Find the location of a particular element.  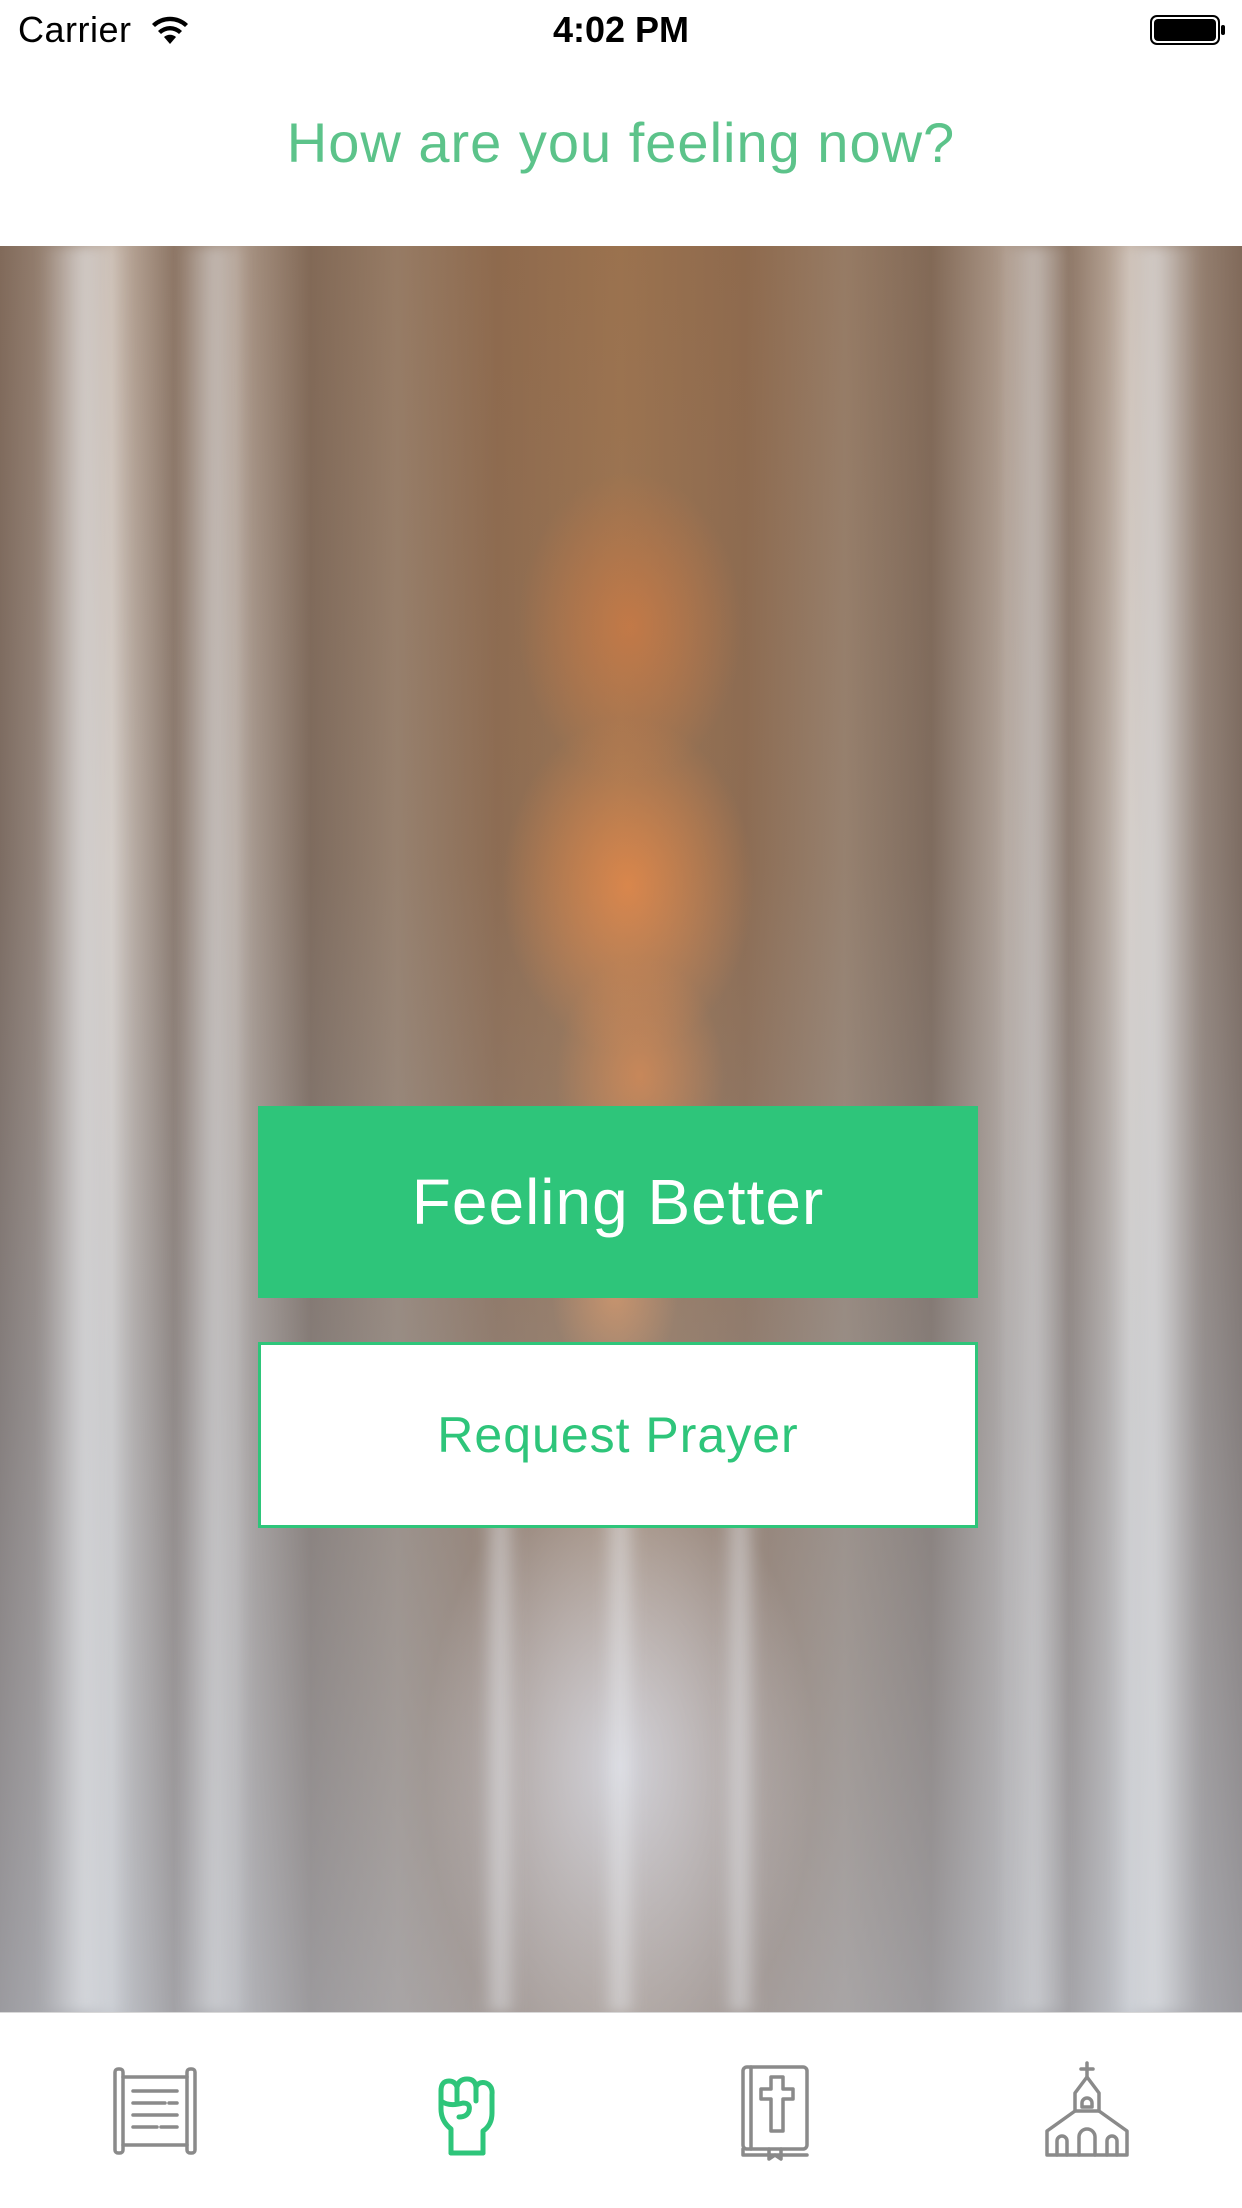

bible-icon is located at coordinates (775, 2113).